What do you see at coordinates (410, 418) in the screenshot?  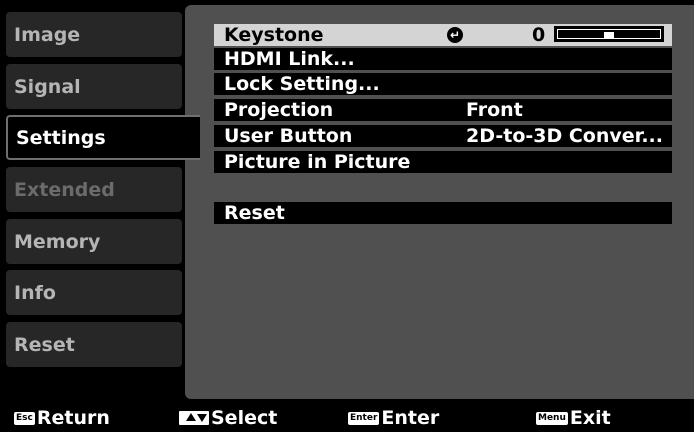 I see `enter-label: Enter` at bounding box center [410, 418].